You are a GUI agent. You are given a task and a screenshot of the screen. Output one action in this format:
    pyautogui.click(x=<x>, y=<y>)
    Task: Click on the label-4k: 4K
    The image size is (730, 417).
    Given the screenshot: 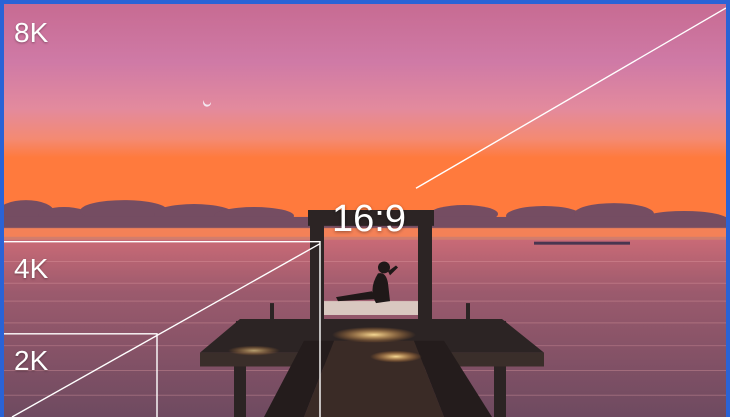 What is the action you would take?
    pyautogui.click(x=31, y=268)
    